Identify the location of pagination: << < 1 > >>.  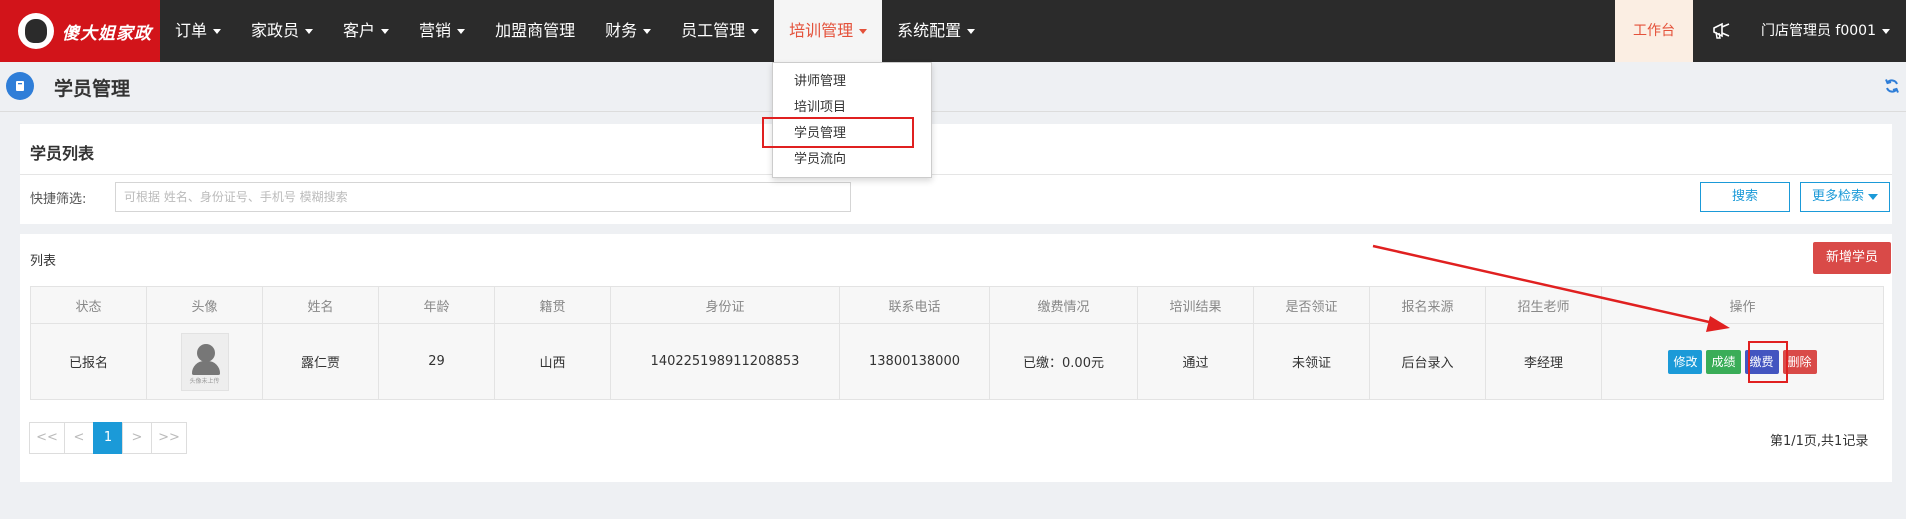
(108, 438).